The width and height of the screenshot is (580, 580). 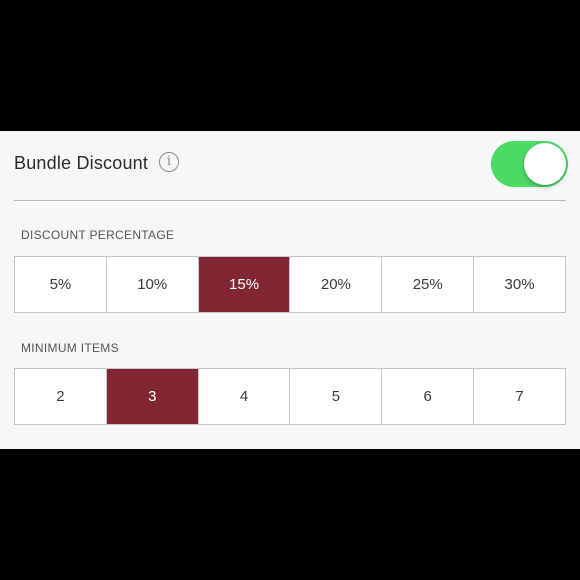 I want to click on discount-option: 30%, so click(x=519, y=284).